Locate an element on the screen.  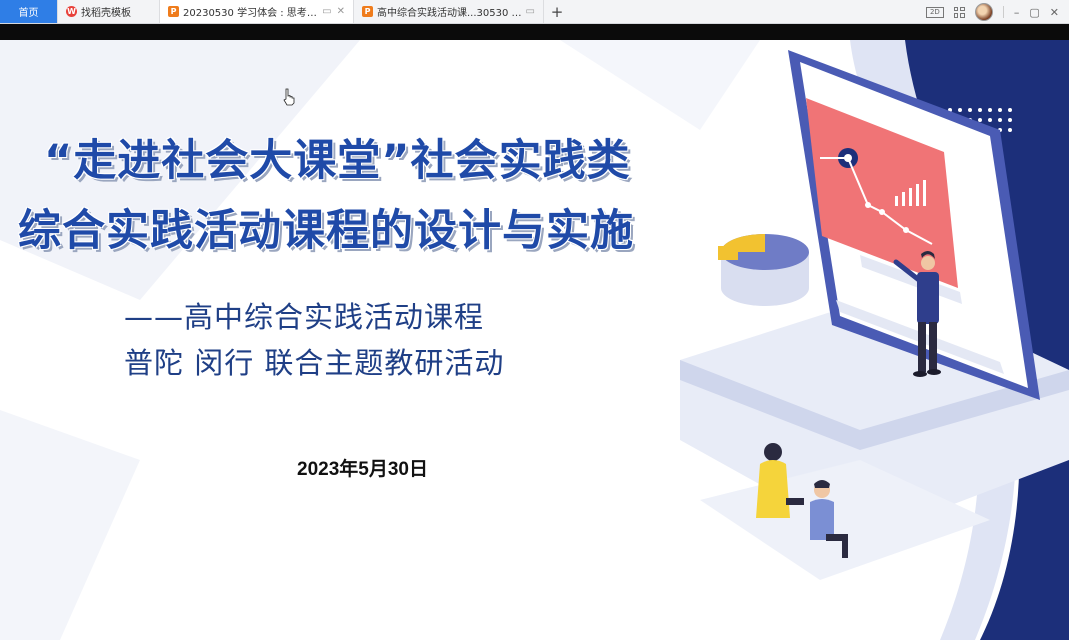
tab-close-icon: ✕ is located at coordinates (341, 11).